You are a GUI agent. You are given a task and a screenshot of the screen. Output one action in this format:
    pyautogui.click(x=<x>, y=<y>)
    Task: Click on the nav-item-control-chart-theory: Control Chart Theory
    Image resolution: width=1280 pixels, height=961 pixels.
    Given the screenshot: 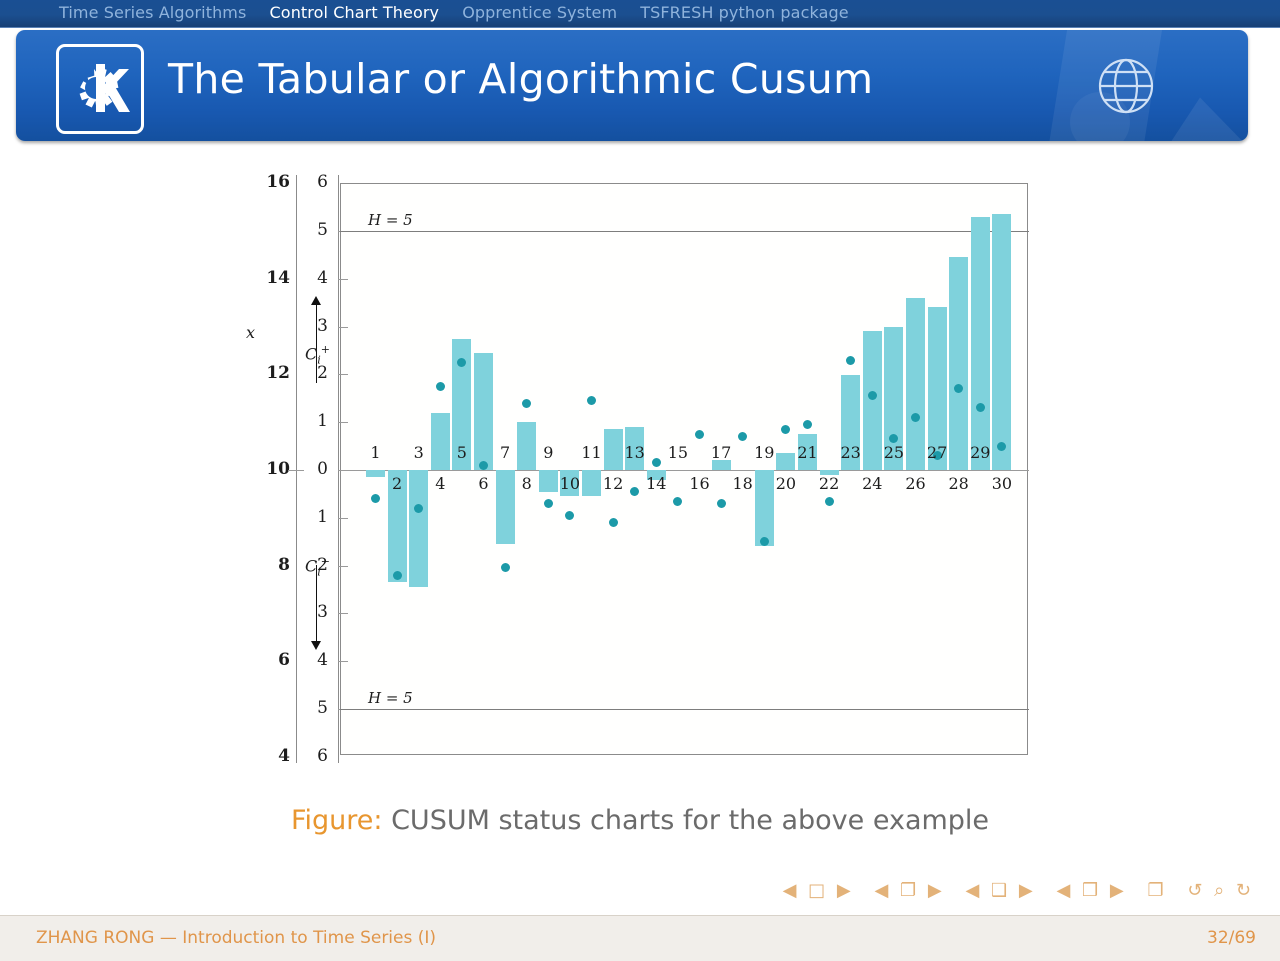 What is the action you would take?
    pyautogui.click(x=355, y=12)
    